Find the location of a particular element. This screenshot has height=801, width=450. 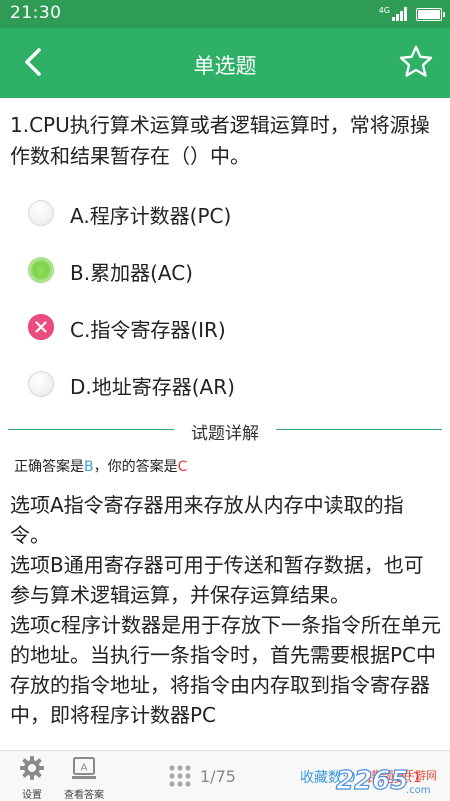

view-answer-button: A 查看答案 is located at coordinates (84, 778).